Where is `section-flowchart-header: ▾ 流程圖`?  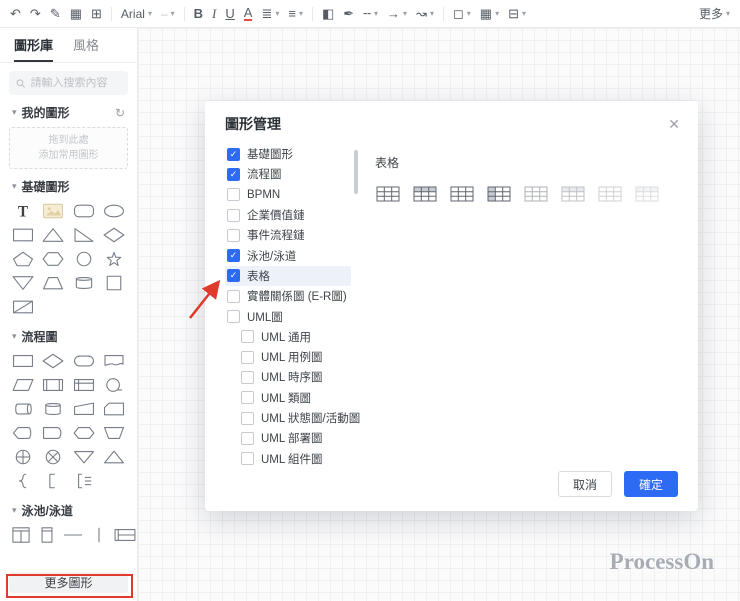 section-flowchart-header: ▾ 流程圖 is located at coordinates (68, 334).